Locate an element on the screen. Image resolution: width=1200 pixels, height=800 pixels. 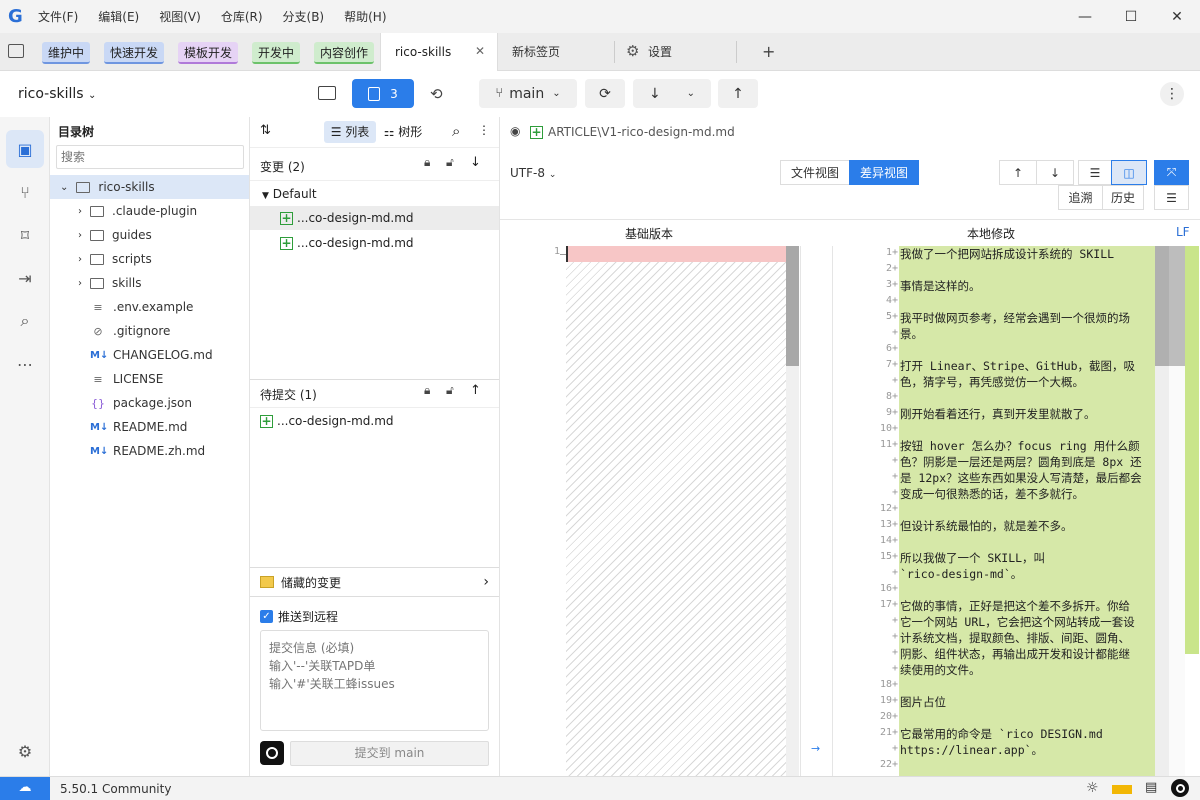
tab-settings: 设置 is located at coordinates (660, 52).